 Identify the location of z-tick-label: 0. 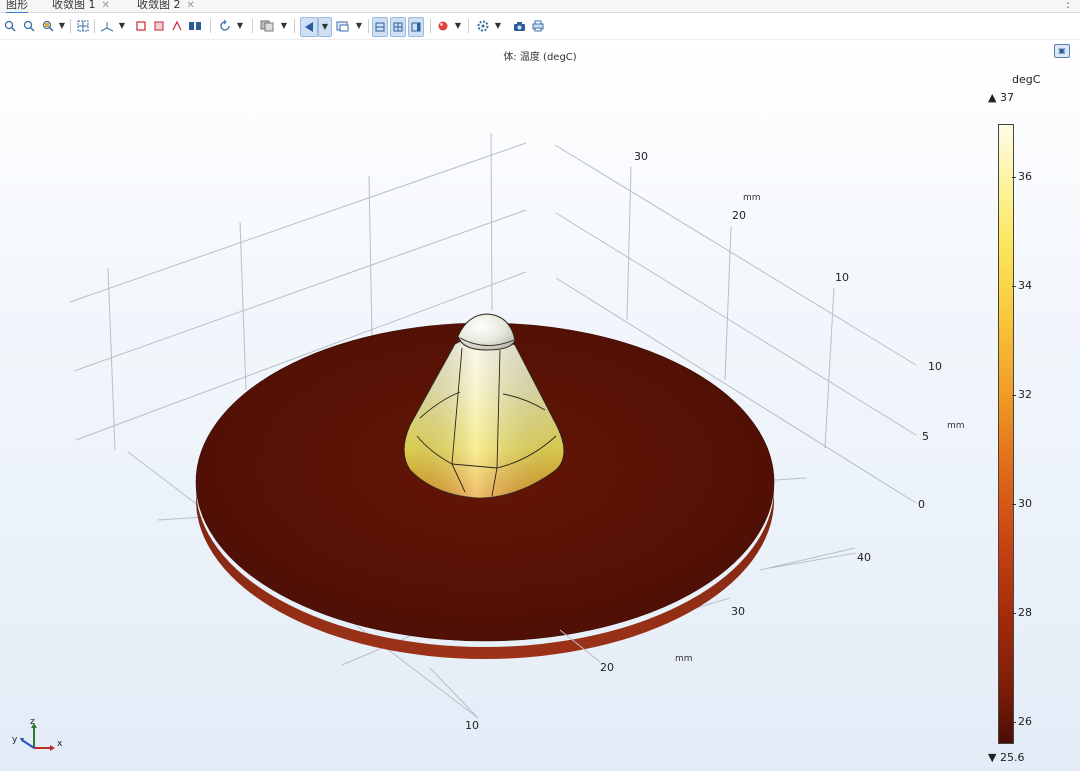
(921, 504).